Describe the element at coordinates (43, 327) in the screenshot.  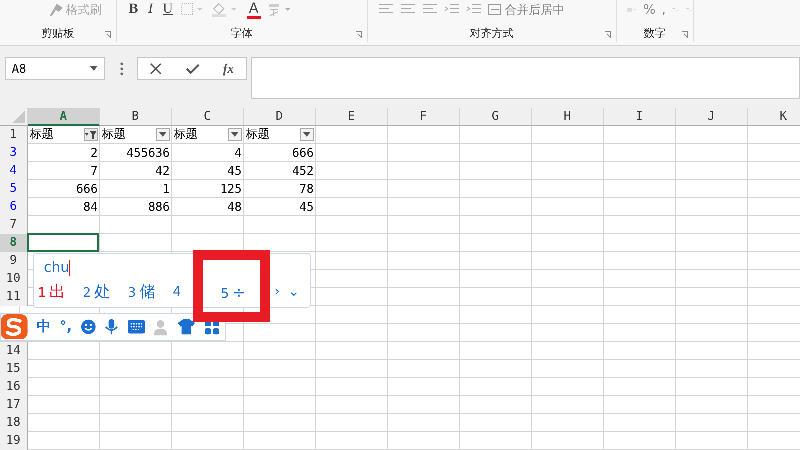
I see `ime-mode-button: 中` at that location.